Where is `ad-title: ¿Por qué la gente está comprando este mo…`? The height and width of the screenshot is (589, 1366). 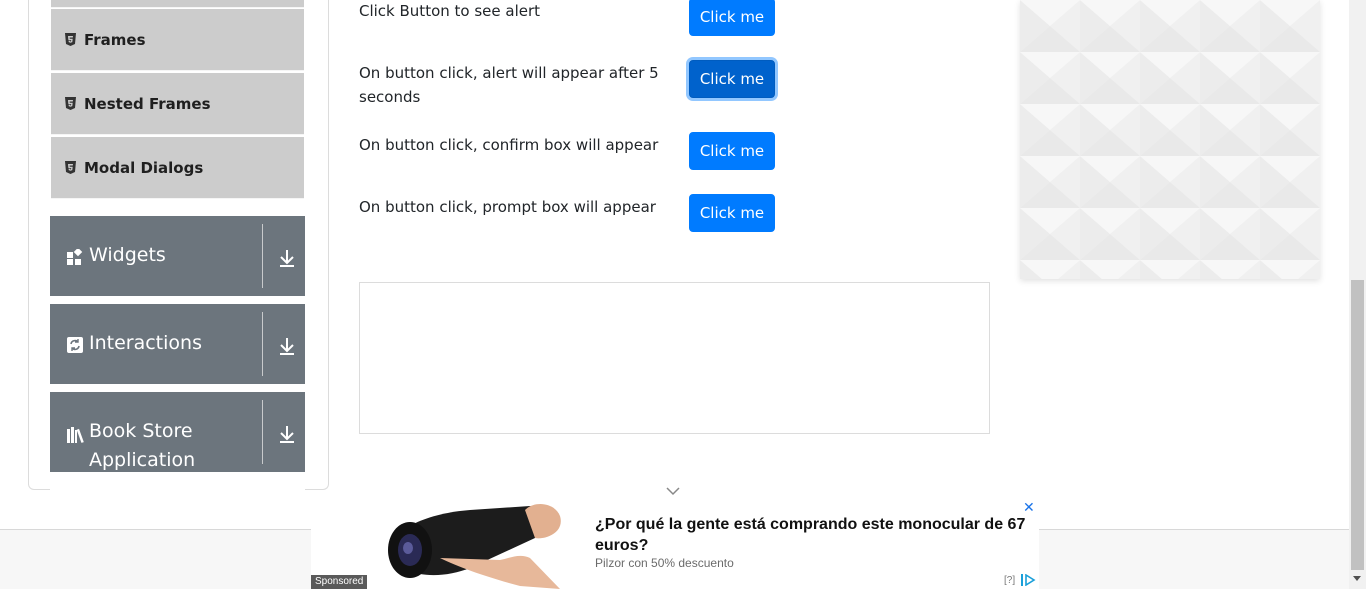 ad-title: ¿Por qué la gente está comprando este mo… is located at coordinates (815, 535).